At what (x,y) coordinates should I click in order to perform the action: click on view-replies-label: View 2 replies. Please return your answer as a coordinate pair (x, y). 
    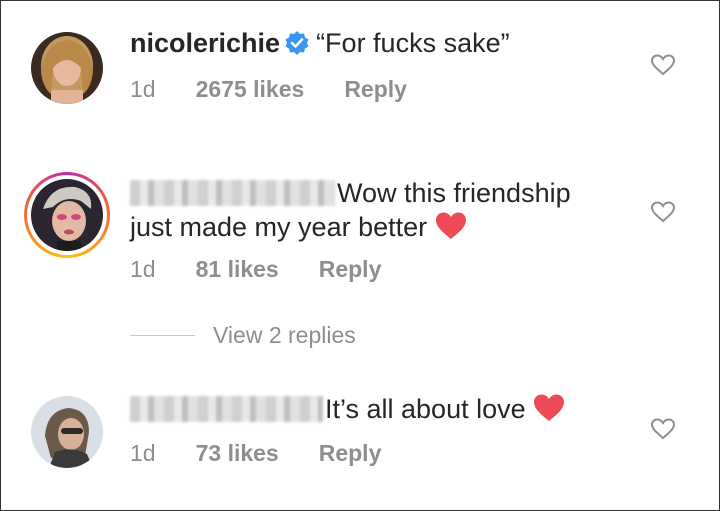
    Looking at the image, I should click on (284, 335).